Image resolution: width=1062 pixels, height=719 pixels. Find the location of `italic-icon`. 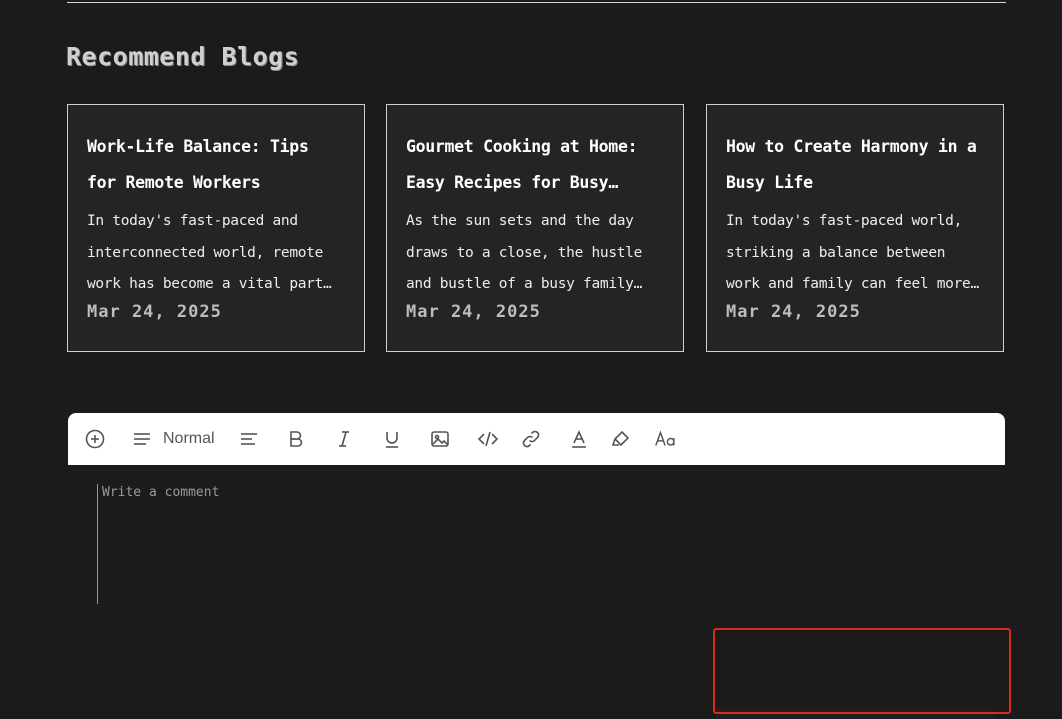

italic-icon is located at coordinates (344, 439).